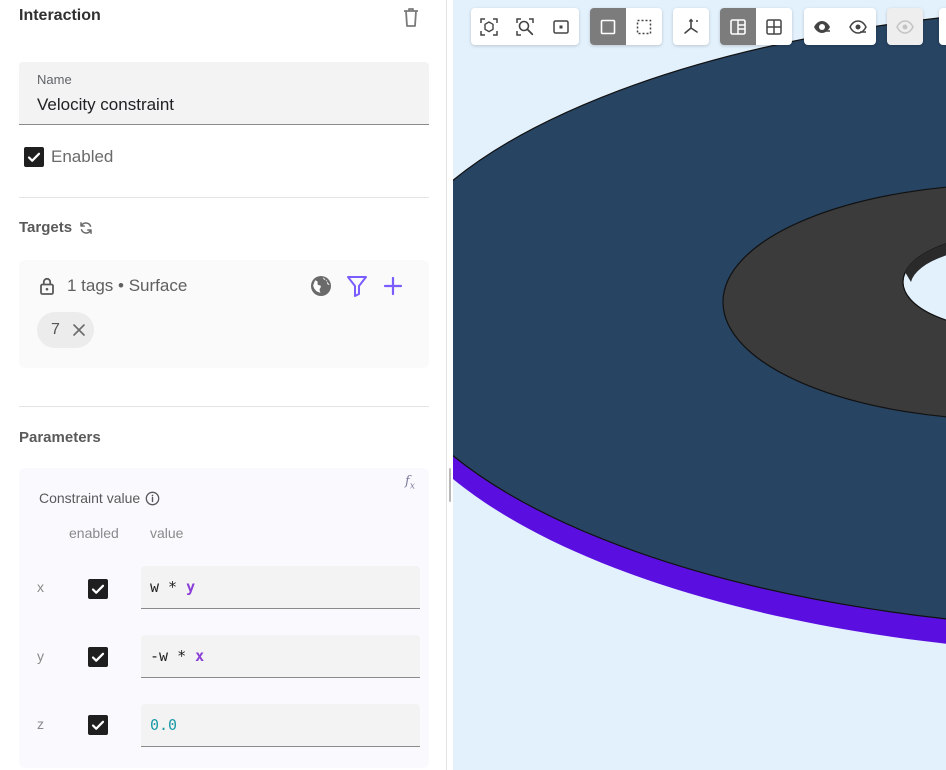 The width and height of the screenshot is (946, 770). Describe the element at coordinates (55, 329) in the screenshot. I see `tag-chip-label: 7` at that location.